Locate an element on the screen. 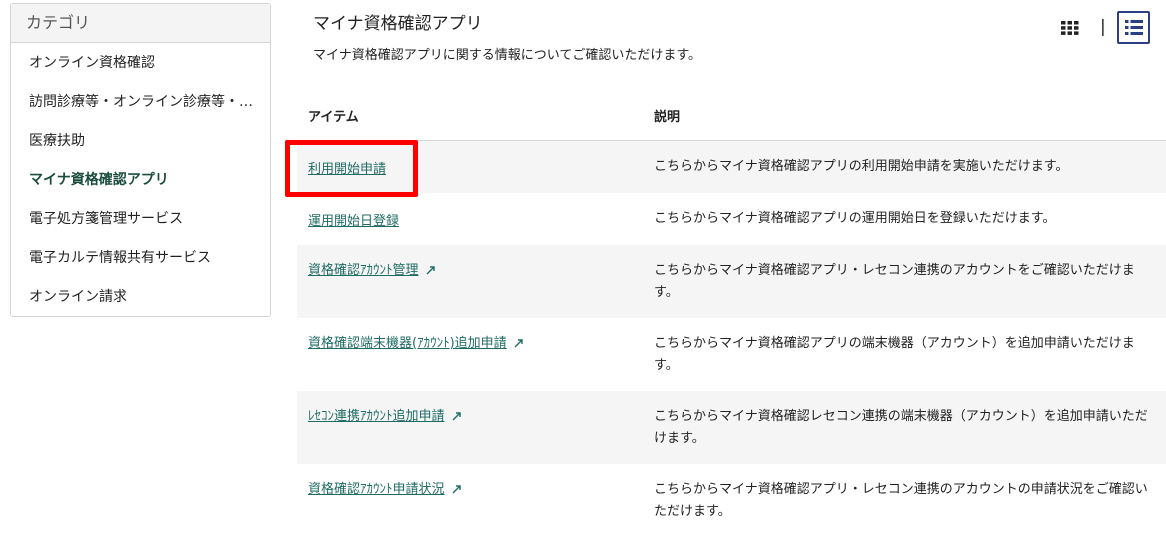 The height and width of the screenshot is (537, 1166). list-icon is located at coordinates (1133, 27).